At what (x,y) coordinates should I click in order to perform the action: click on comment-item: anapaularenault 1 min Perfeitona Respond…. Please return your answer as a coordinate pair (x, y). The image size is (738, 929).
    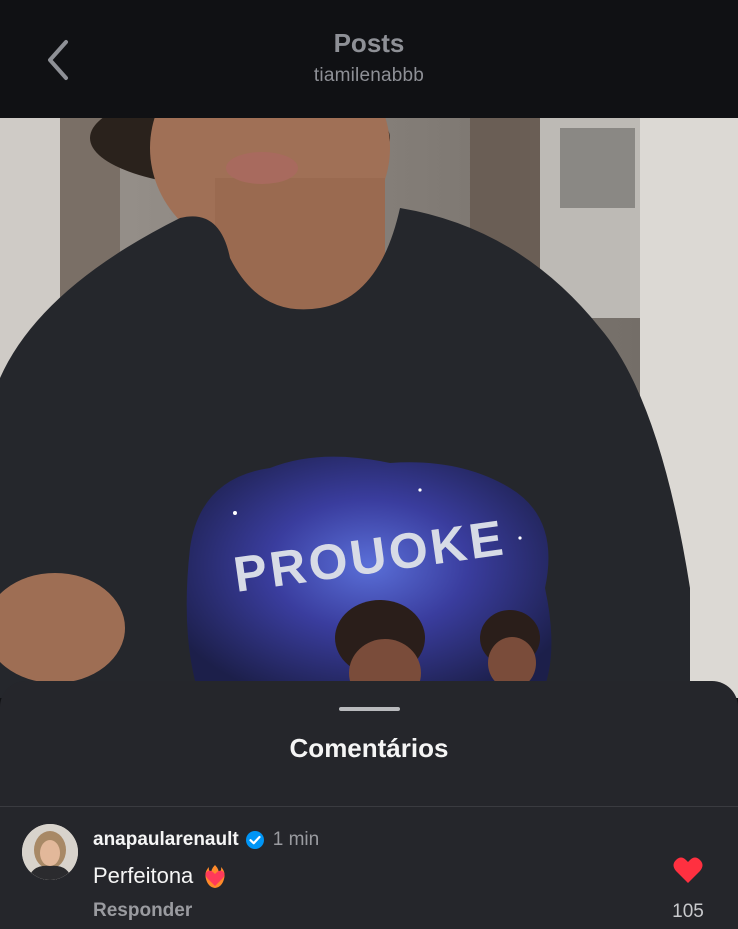
    Looking at the image, I should click on (369, 868).